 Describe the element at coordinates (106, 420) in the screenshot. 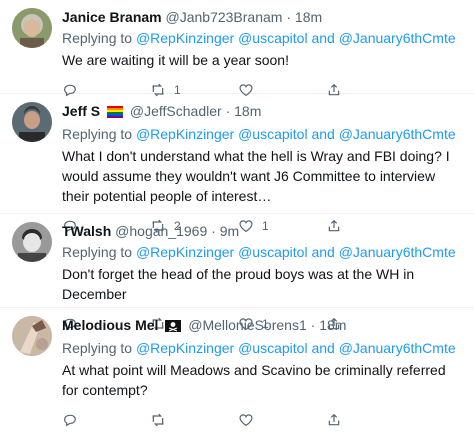

I see `reply-button` at that location.